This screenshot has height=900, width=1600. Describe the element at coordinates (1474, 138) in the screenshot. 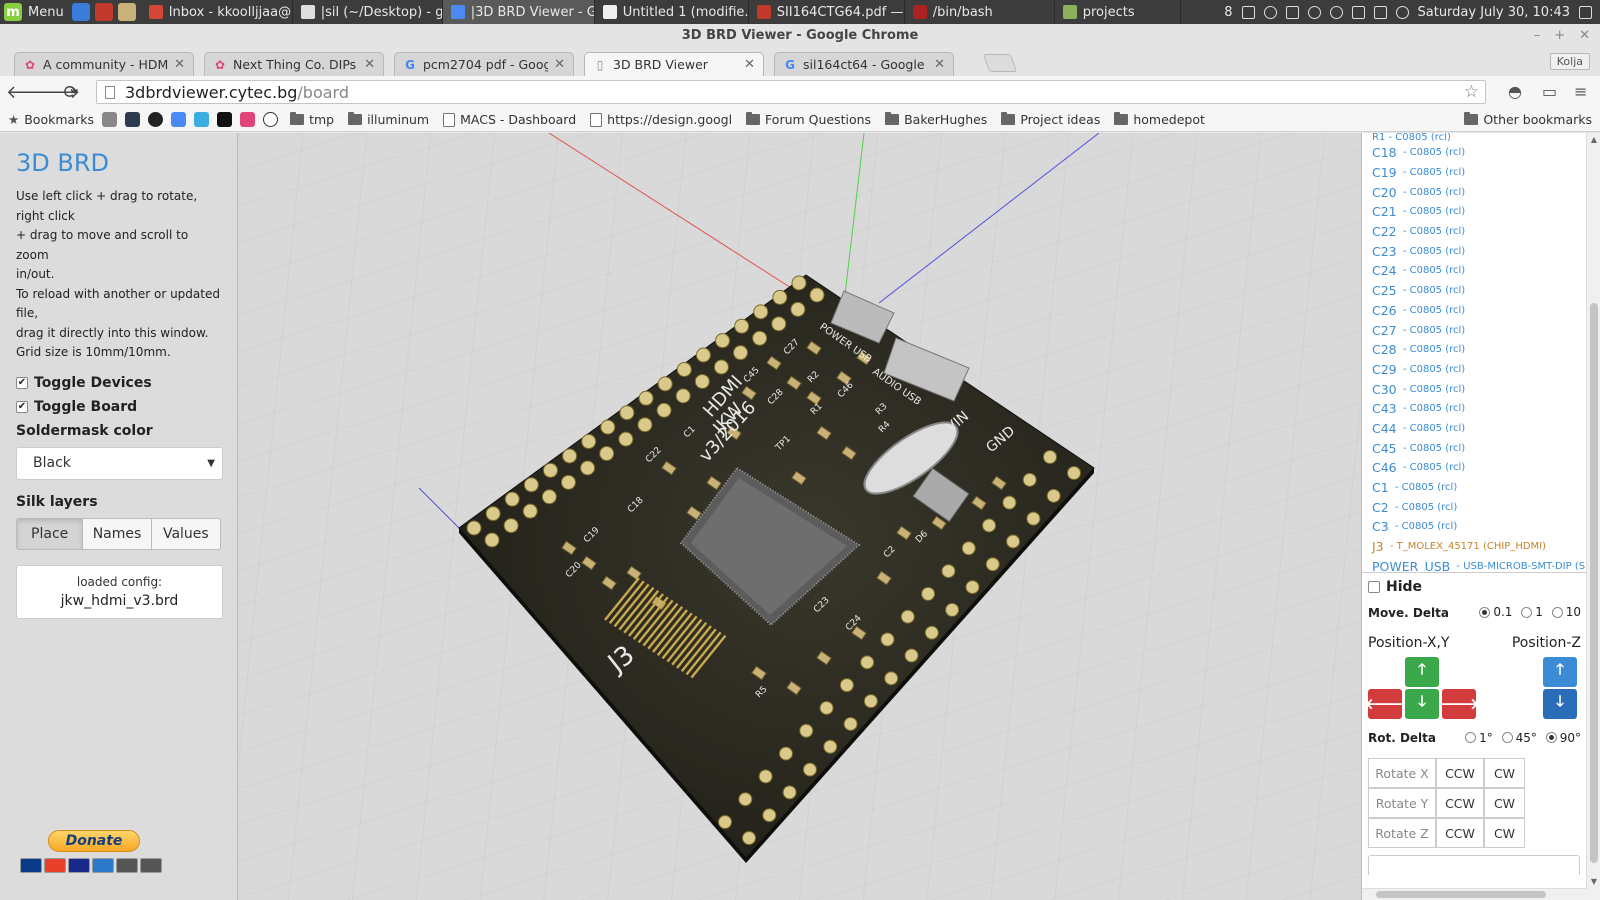

I see `component-partial: R1 - C0805 (rcl)` at that location.